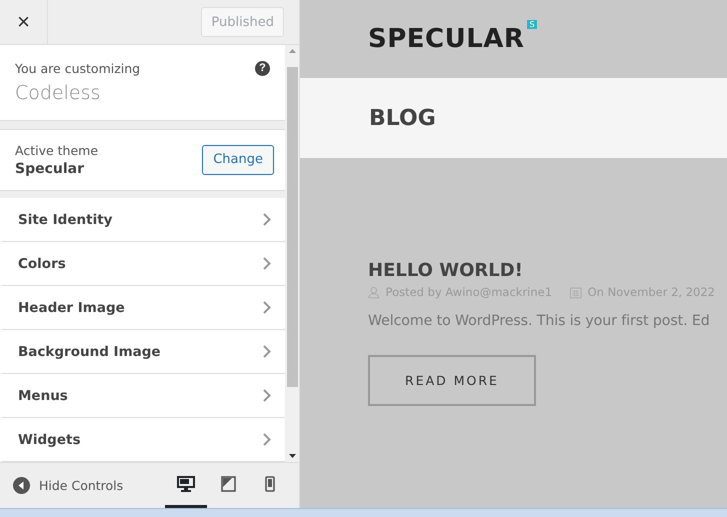  Describe the element at coordinates (446, 270) in the screenshot. I see `post-title: HELLO WORLD!` at that location.